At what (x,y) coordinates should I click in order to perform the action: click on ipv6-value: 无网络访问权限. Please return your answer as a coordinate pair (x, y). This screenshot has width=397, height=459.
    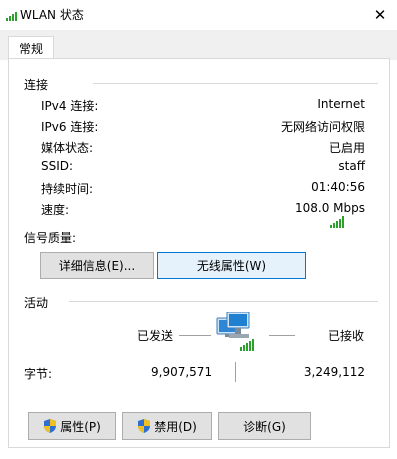
    Looking at the image, I should click on (322, 127).